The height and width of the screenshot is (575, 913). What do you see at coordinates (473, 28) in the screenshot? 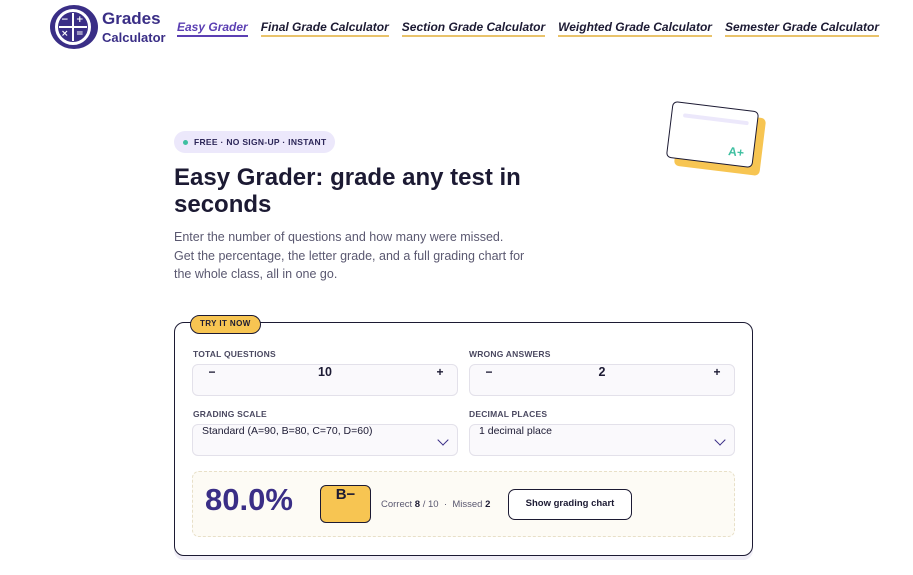
I see `nav-link-section-grade-calculator: Section Grade Calculator` at bounding box center [473, 28].